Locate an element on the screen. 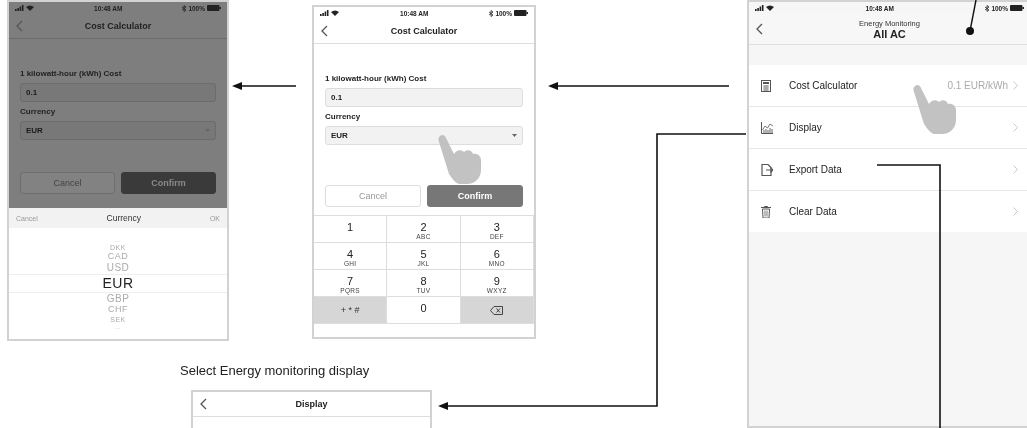 The width and height of the screenshot is (1027, 428). screen-title: All AC is located at coordinates (889, 33).